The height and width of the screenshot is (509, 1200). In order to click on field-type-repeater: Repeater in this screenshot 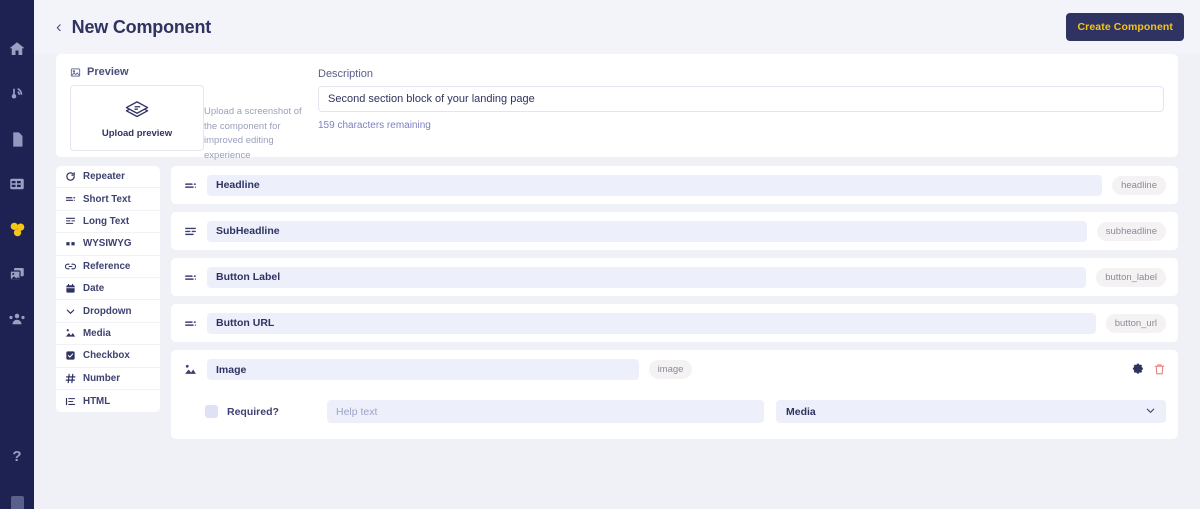, I will do `click(108, 177)`.